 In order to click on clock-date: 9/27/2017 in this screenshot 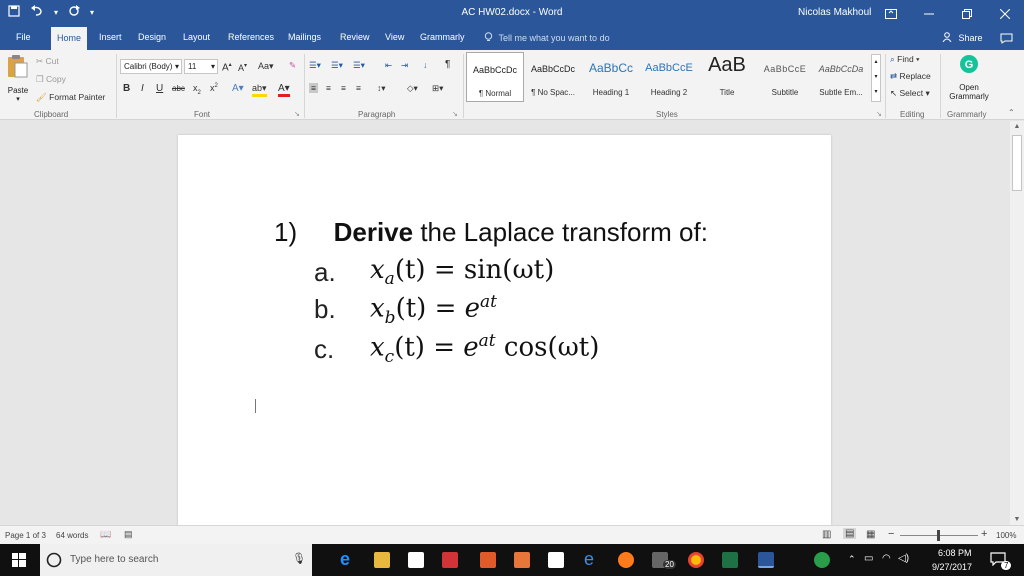, I will do `click(952, 567)`.